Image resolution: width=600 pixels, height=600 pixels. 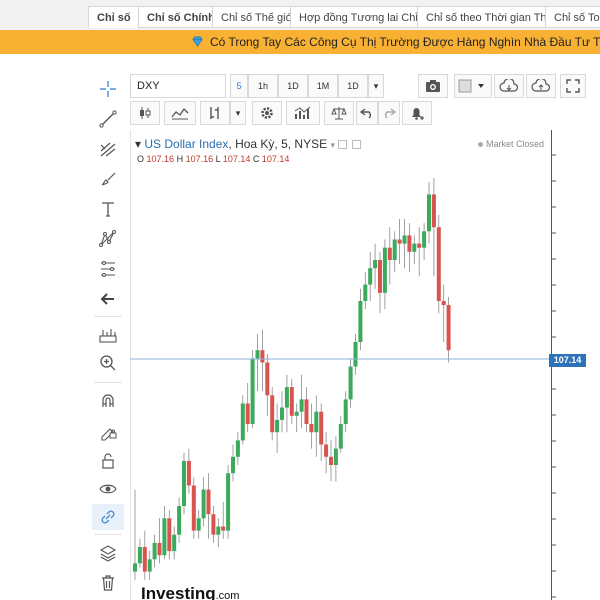 I want to click on low-value: 107.14, so click(x=236, y=159).